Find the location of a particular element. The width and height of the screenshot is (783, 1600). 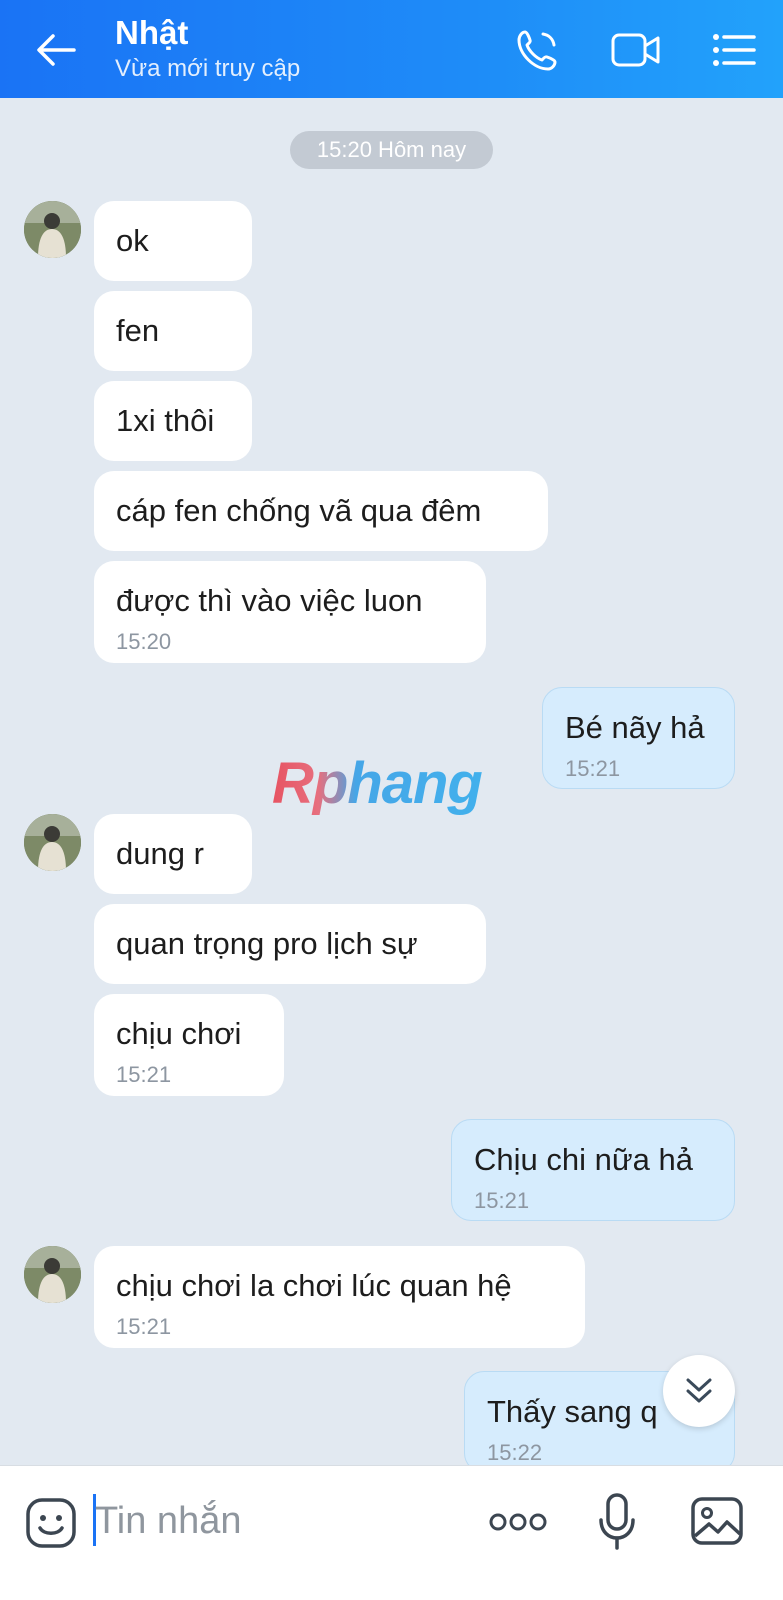

date-separator: 15:20 Hôm nay is located at coordinates (391, 150).